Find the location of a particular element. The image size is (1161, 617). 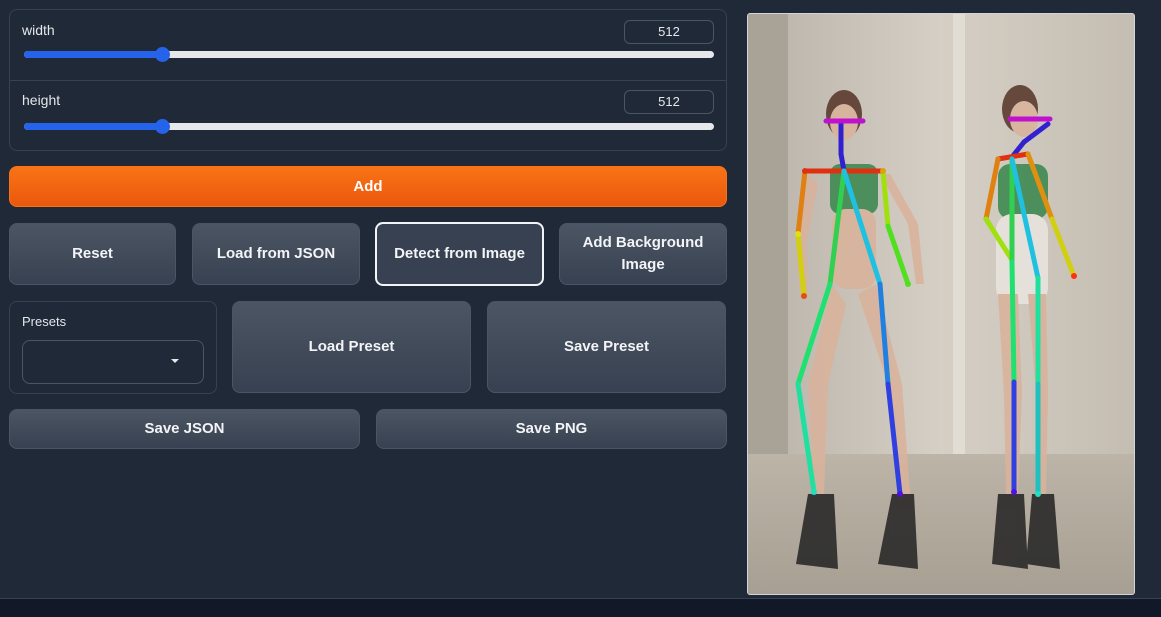

add-button: Add is located at coordinates (368, 186).